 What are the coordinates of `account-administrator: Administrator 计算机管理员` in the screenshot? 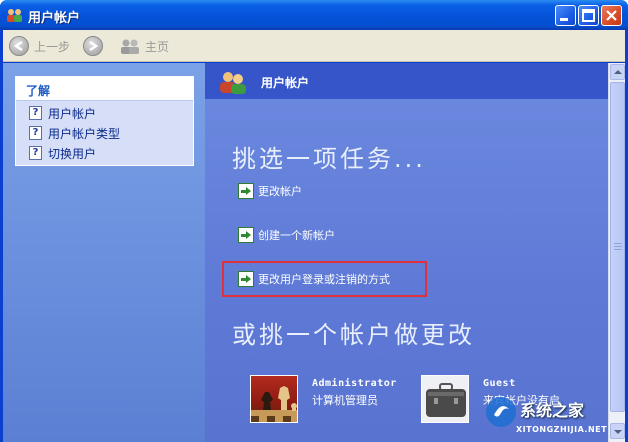 It's located at (323, 400).